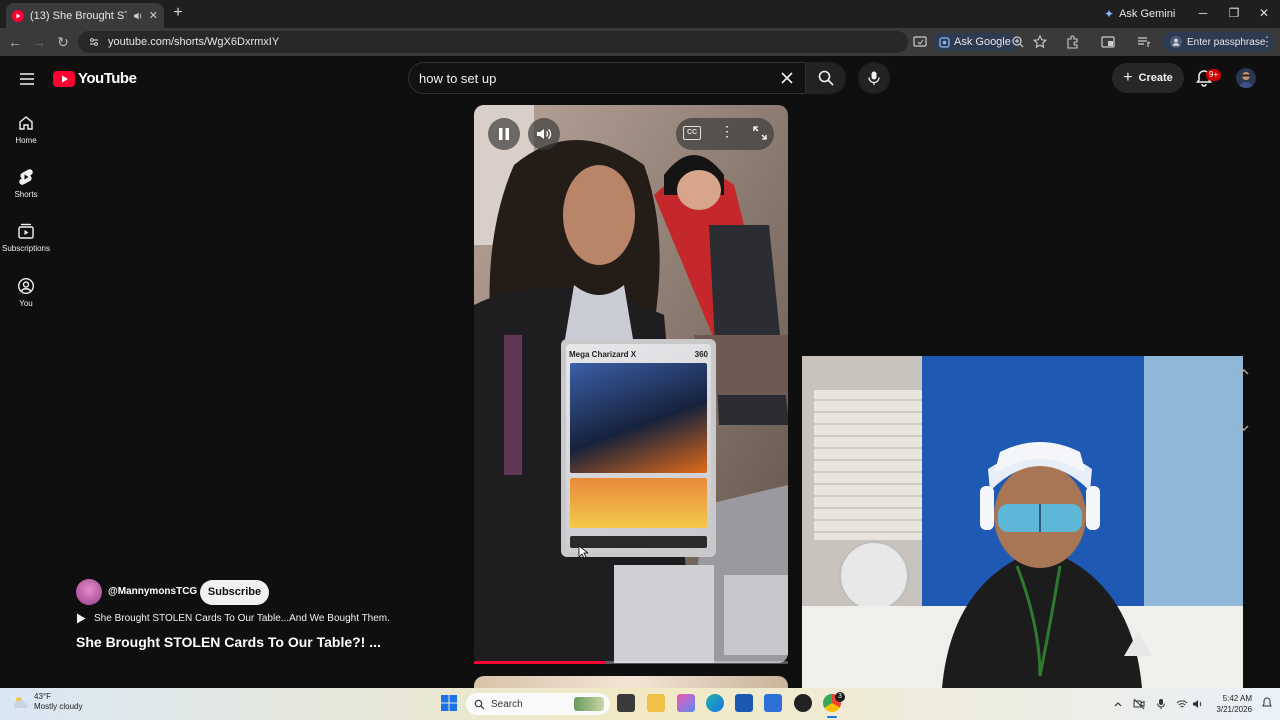 The width and height of the screenshot is (1280, 720). I want to click on youtube-play-logo-icon, so click(64, 78).